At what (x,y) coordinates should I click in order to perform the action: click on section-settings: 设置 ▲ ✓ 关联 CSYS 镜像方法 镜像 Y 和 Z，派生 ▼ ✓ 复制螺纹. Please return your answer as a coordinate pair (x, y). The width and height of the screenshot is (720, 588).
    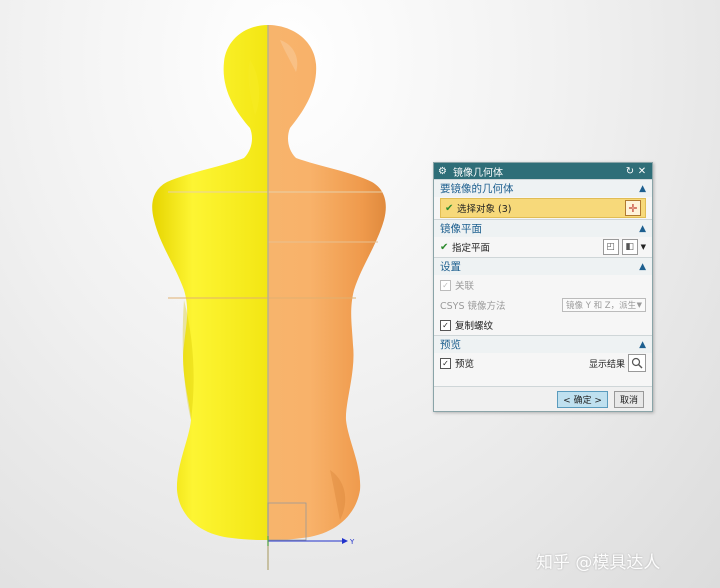
    Looking at the image, I should click on (543, 296).